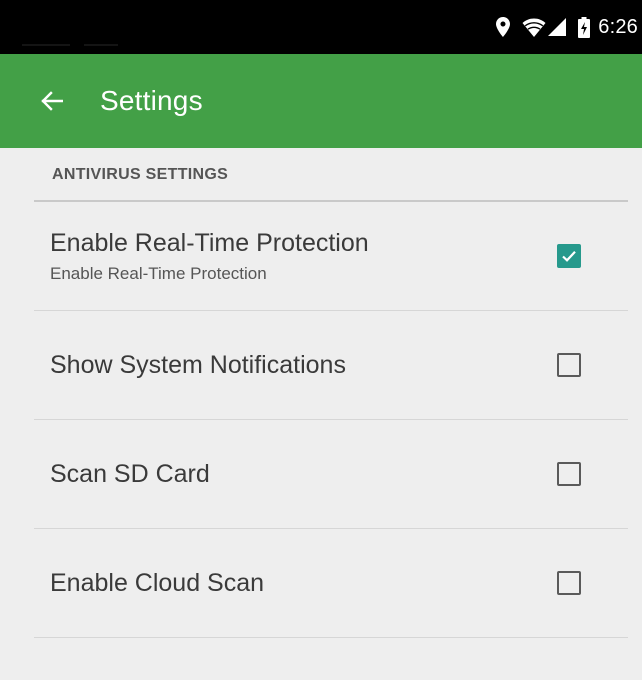 The image size is (642, 680). I want to click on status-clock: 6:26, so click(618, 26).